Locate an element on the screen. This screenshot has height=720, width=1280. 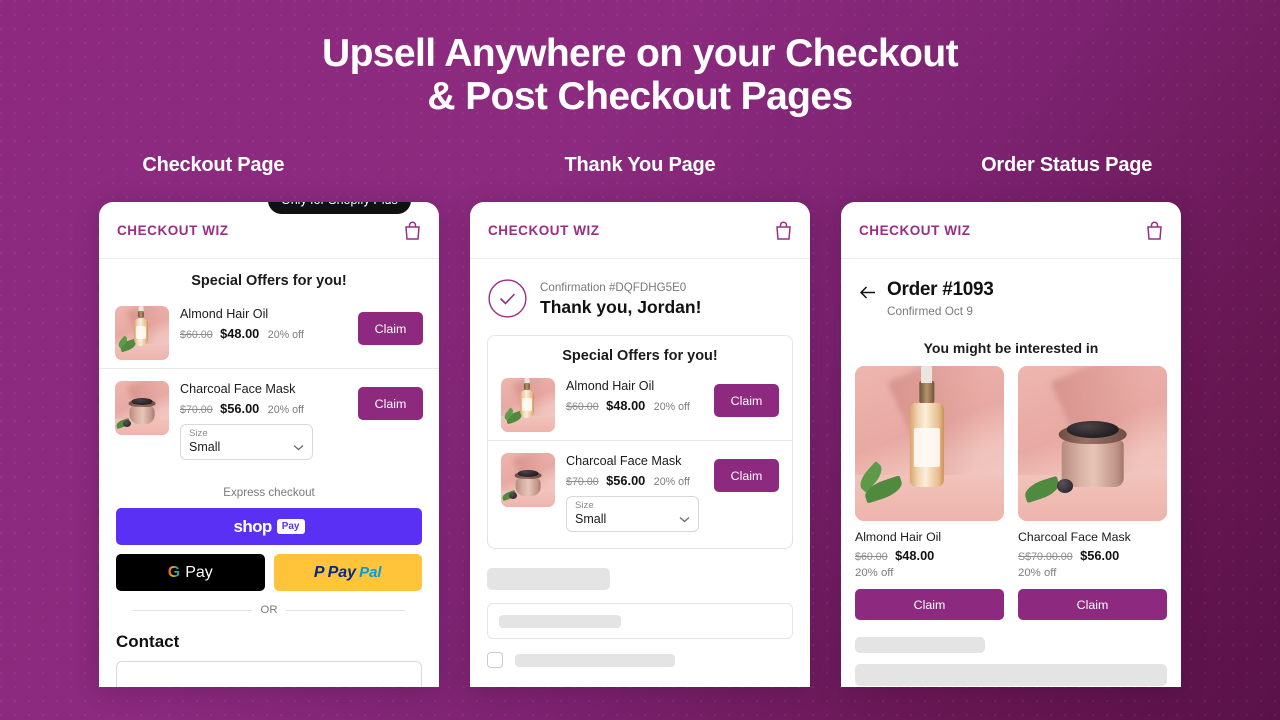
offer-price: $48.00 is located at coordinates (626, 405).